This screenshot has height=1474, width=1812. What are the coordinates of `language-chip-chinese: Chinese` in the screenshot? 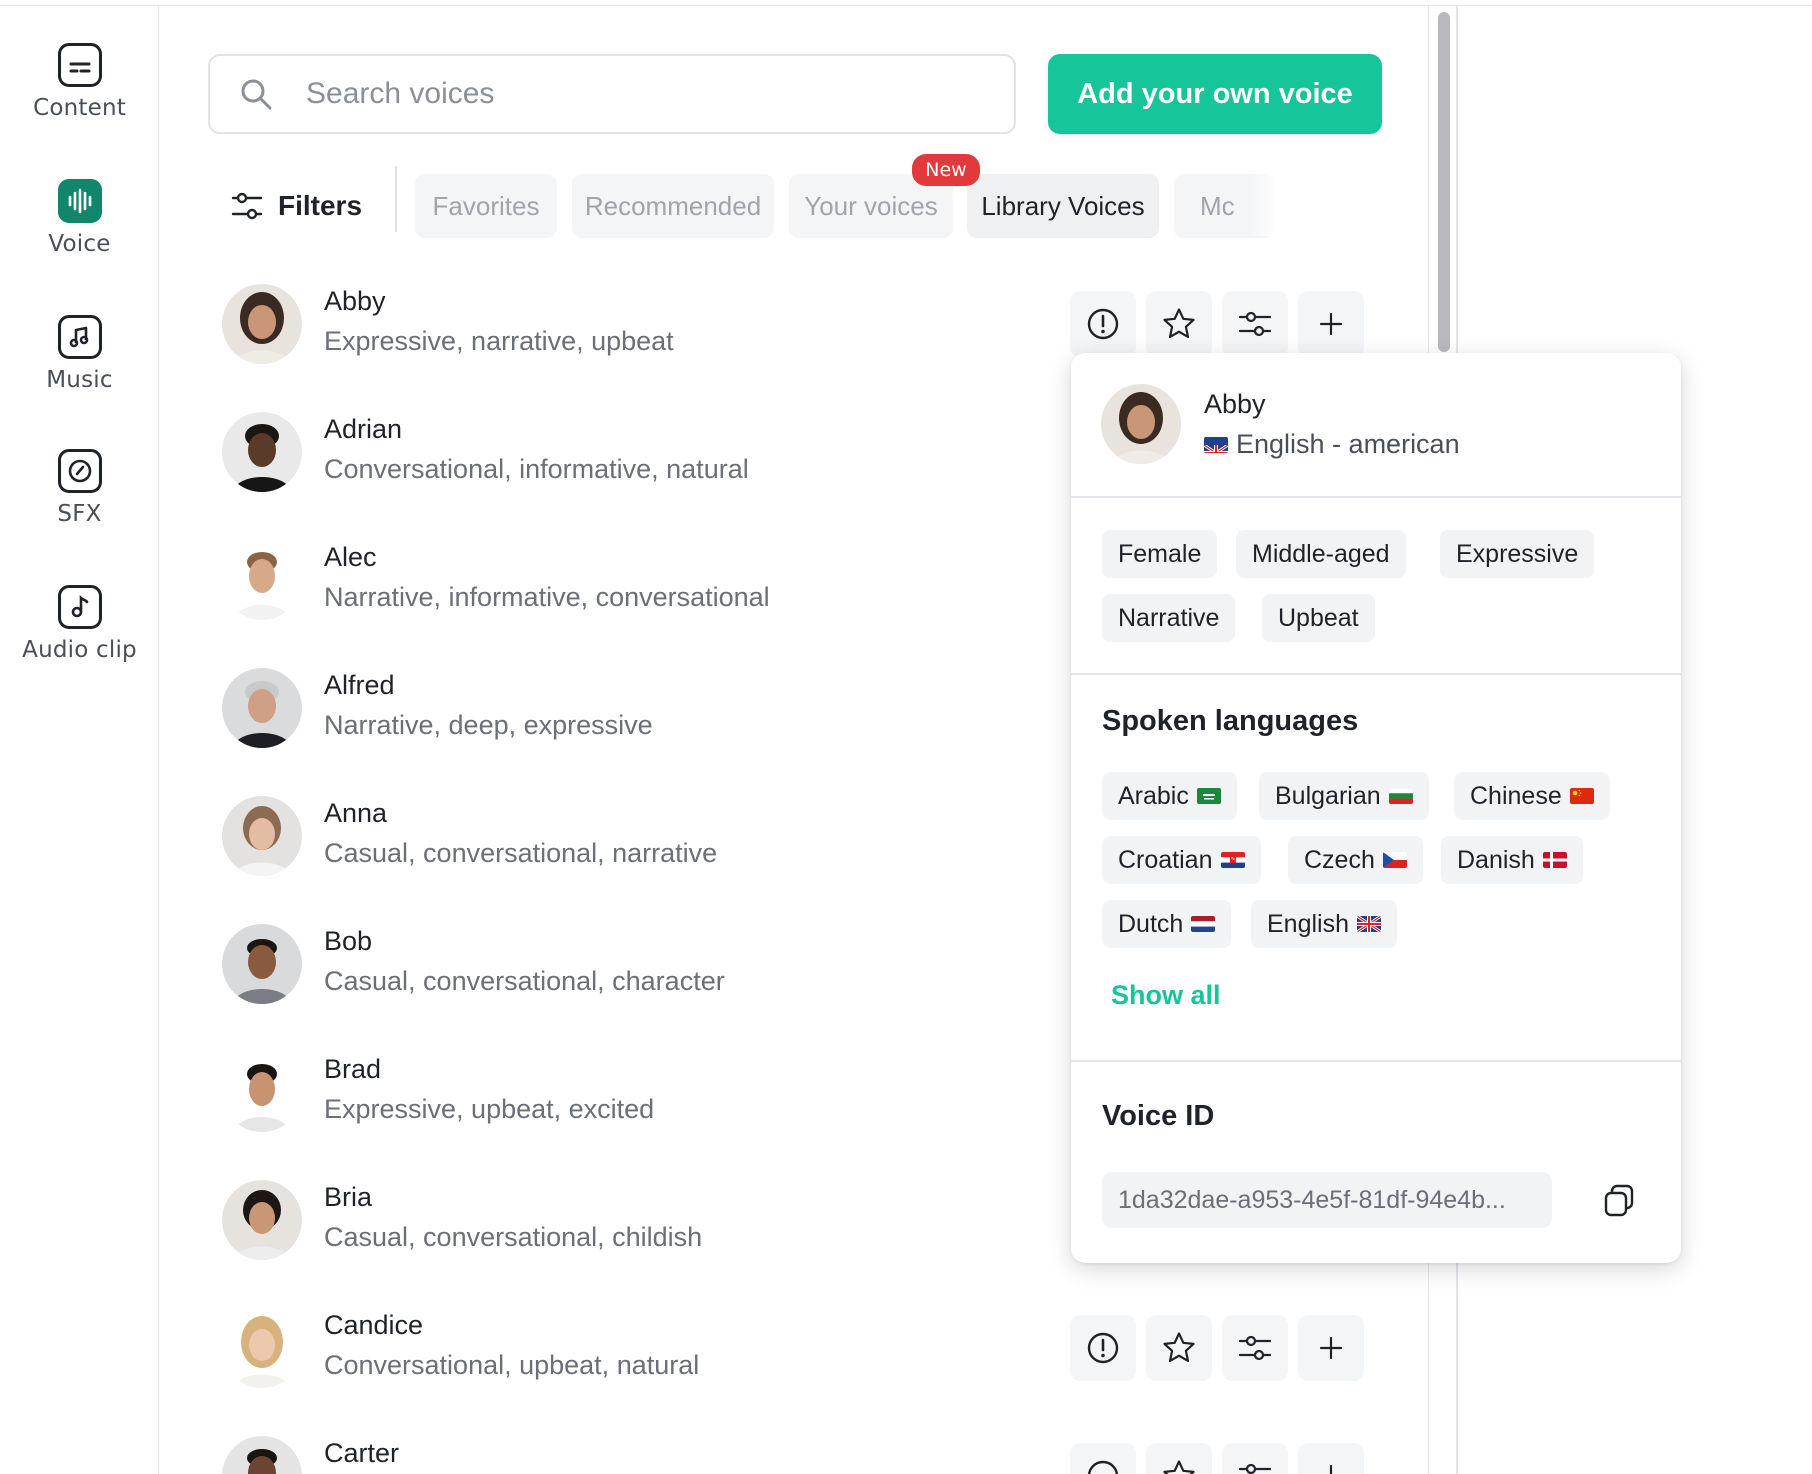 It's located at (1532, 796).